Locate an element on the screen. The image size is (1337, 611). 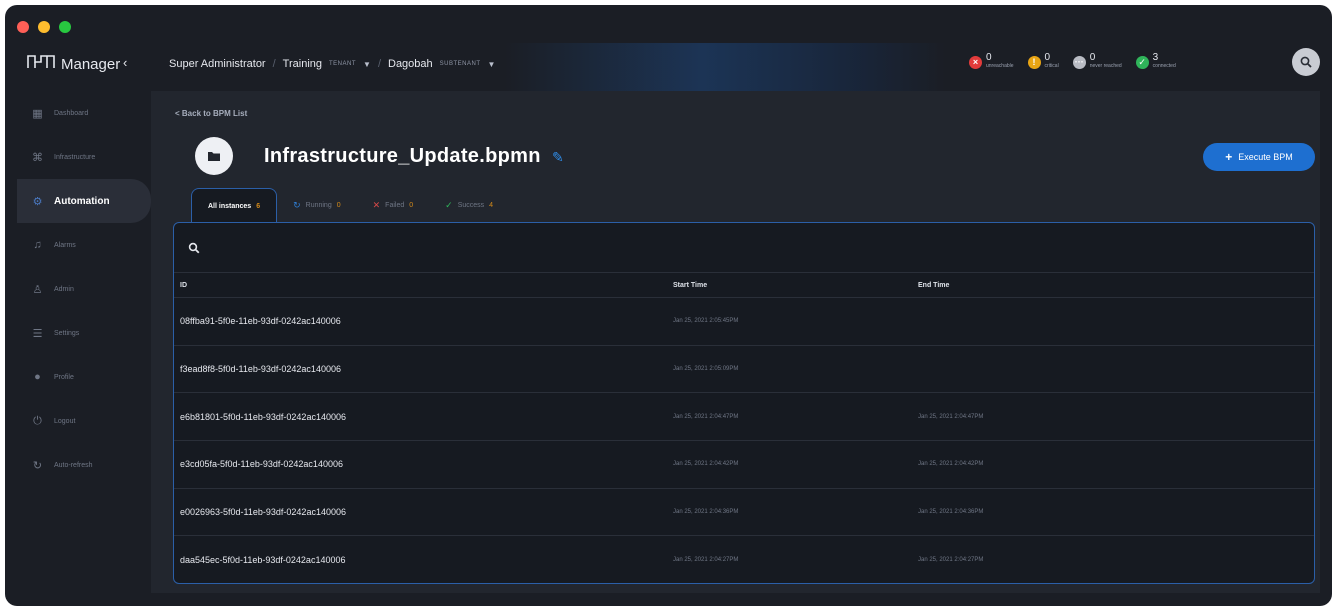
sidebar-item-automation: ⚙ Automation is located at coordinates (84, 201).